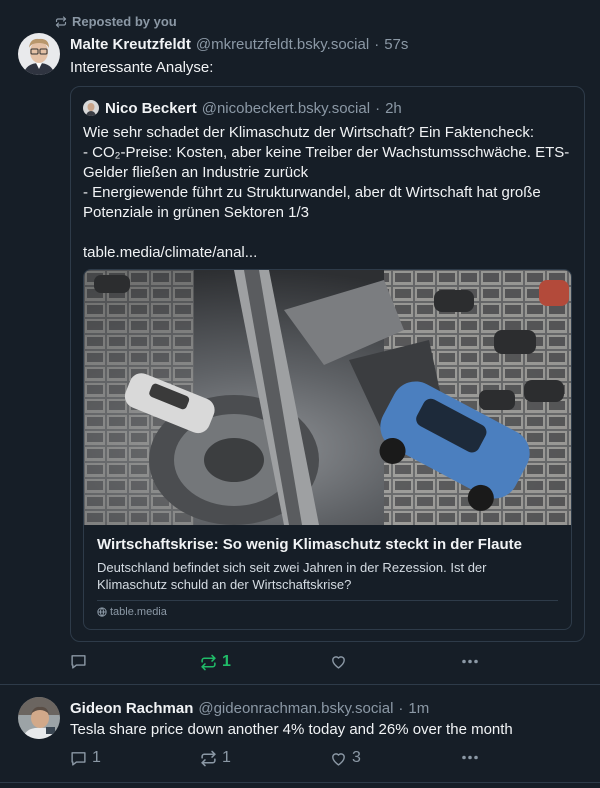  What do you see at coordinates (151, 108) in the screenshot?
I see `quoted-author-name: Nico Beckert` at bounding box center [151, 108].